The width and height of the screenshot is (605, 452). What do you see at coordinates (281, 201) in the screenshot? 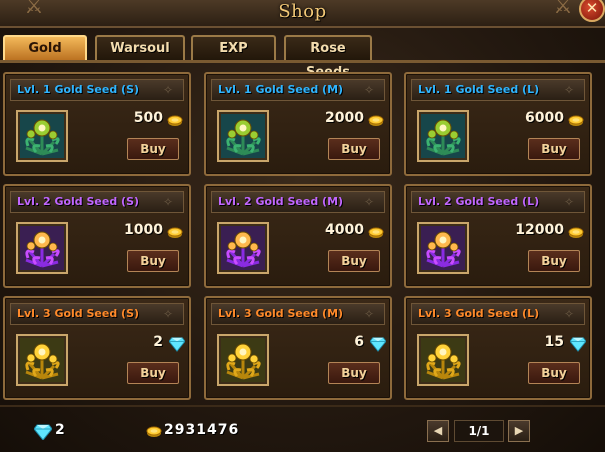
I see `item-name: Lvl. 2 Gold Seed (M)` at bounding box center [281, 201].